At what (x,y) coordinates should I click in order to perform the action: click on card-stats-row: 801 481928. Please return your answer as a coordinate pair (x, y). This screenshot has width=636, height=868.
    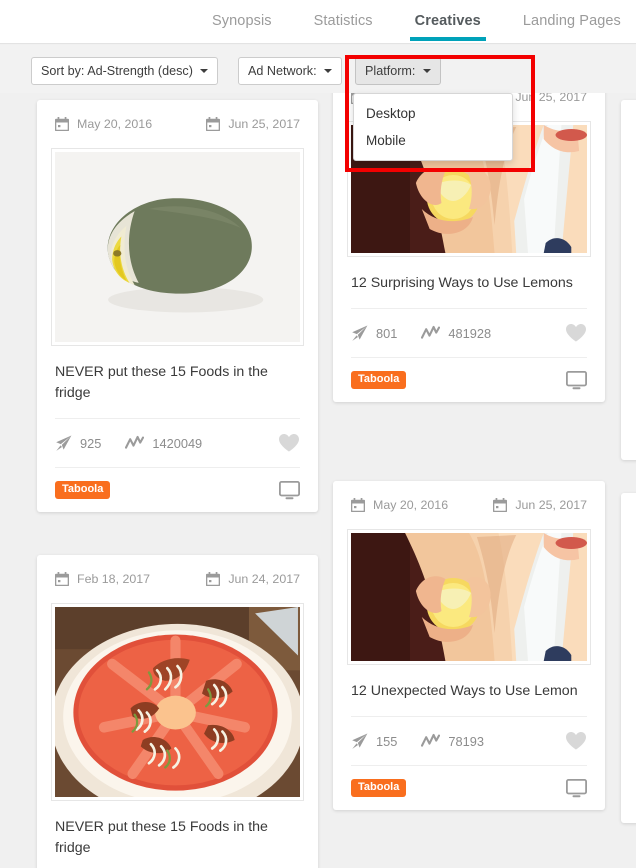
    Looking at the image, I should click on (469, 333).